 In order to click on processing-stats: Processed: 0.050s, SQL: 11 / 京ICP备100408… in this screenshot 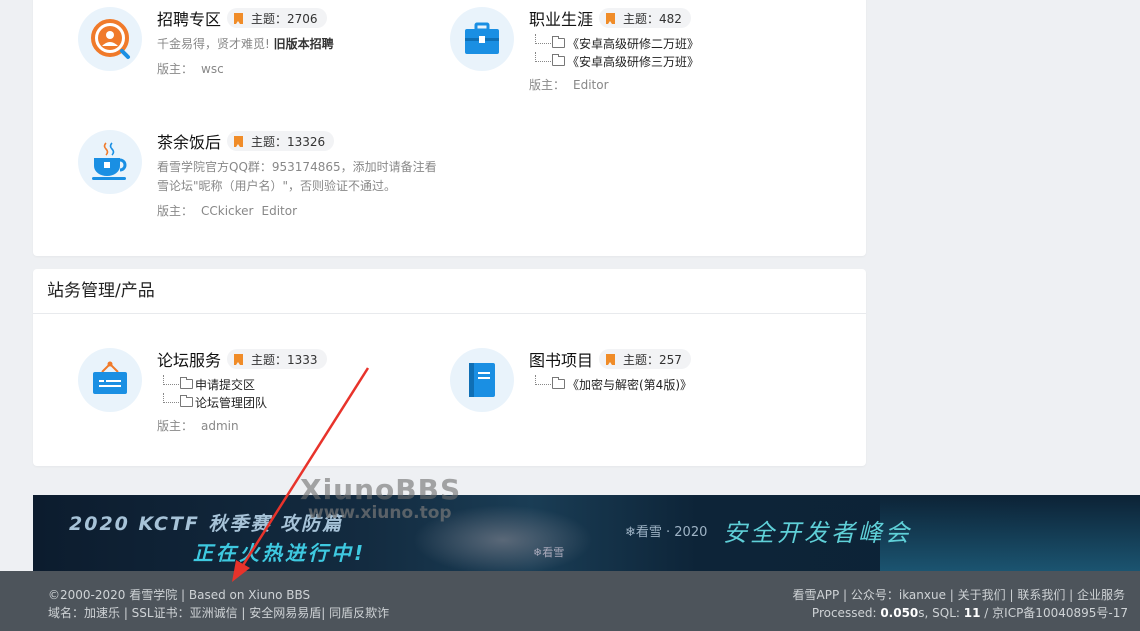, I will do `click(969, 613)`.